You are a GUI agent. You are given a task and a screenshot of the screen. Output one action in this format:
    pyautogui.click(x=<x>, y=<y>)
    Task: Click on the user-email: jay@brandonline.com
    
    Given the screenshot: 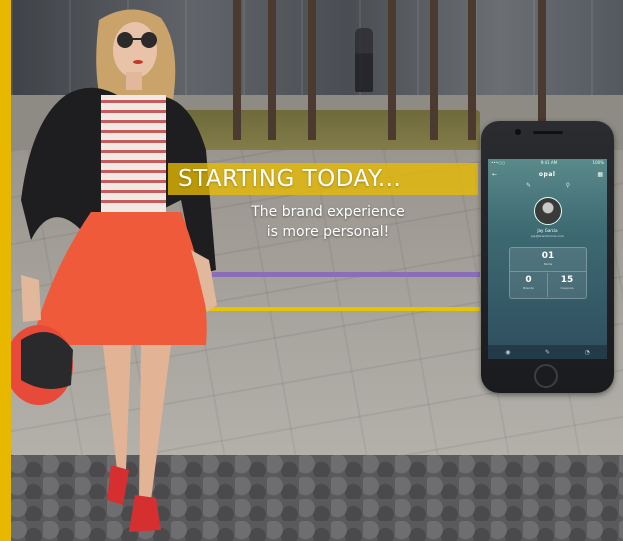 What is the action you would take?
    pyautogui.click(x=547, y=236)
    